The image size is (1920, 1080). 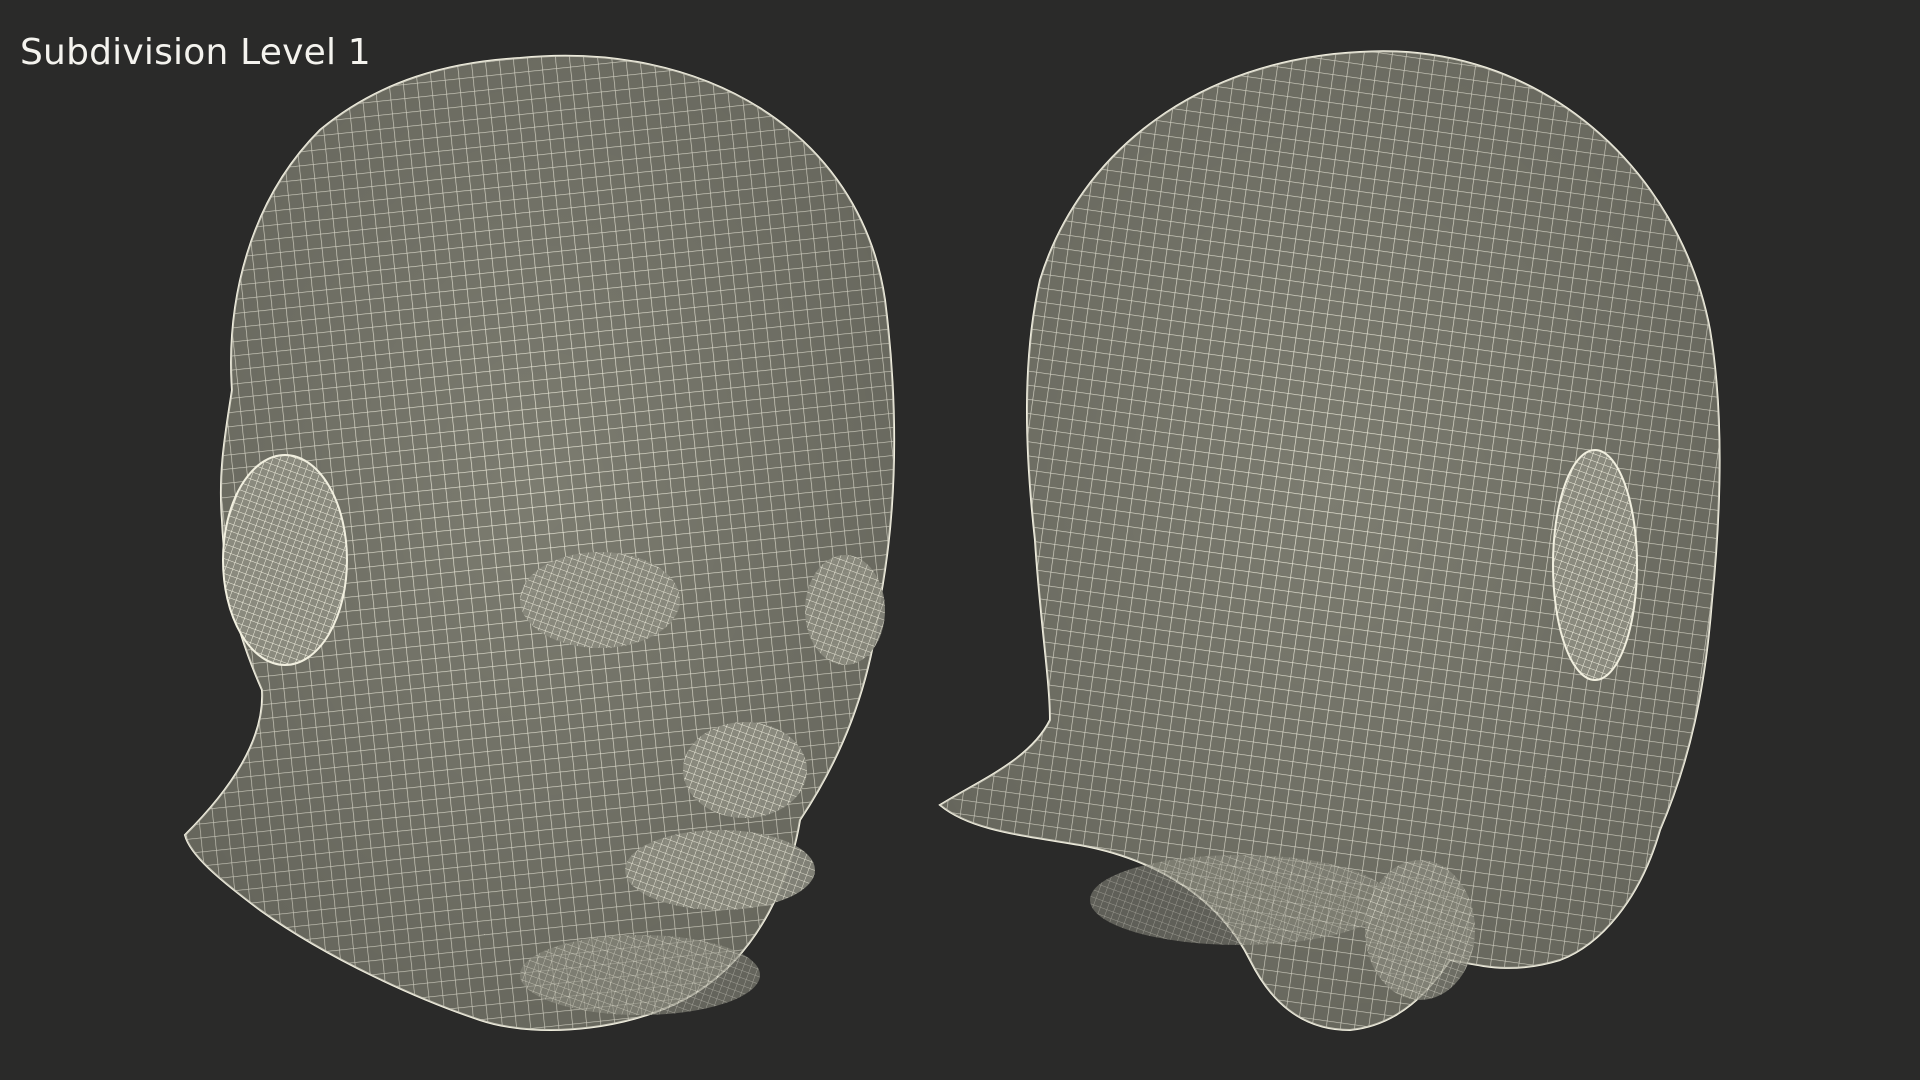 I want to click on mouth-mesh, so click(x=720, y=870).